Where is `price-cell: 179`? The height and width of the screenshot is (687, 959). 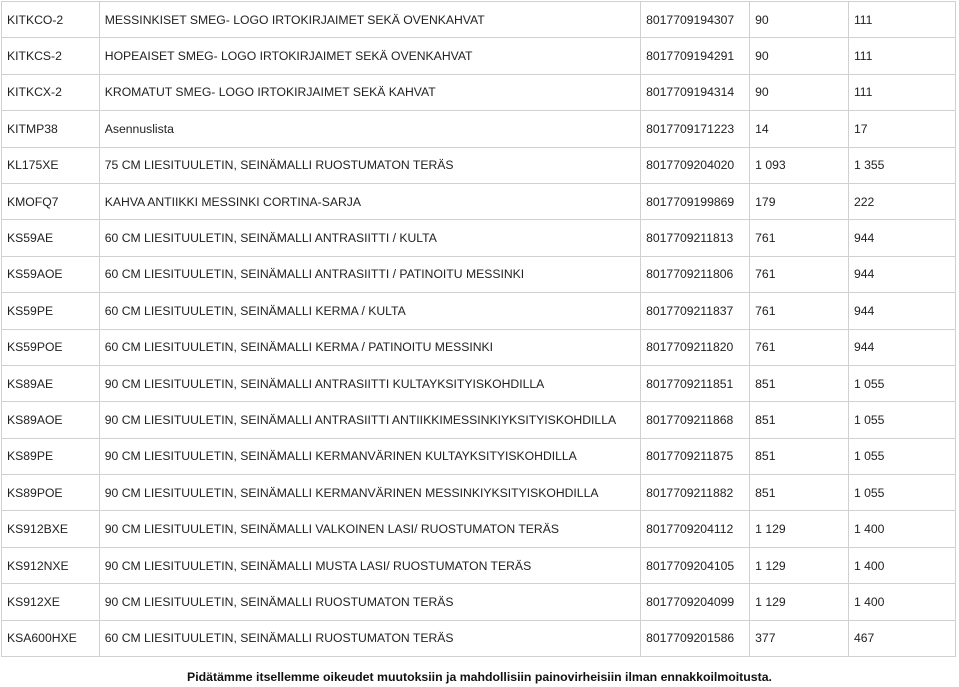 price-cell: 179 is located at coordinates (799, 201).